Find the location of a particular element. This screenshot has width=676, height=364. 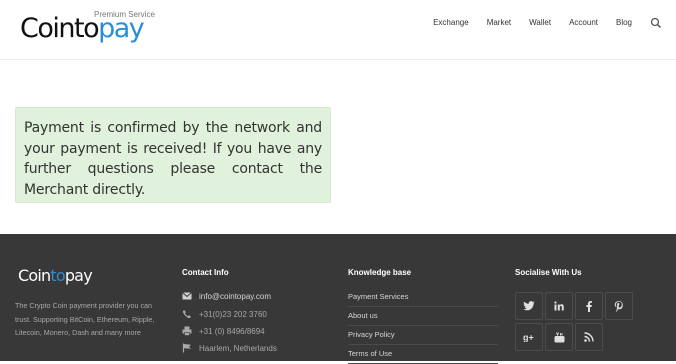

contact-phone: +31(0)23 202 3760 is located at coordinates (233, 314).